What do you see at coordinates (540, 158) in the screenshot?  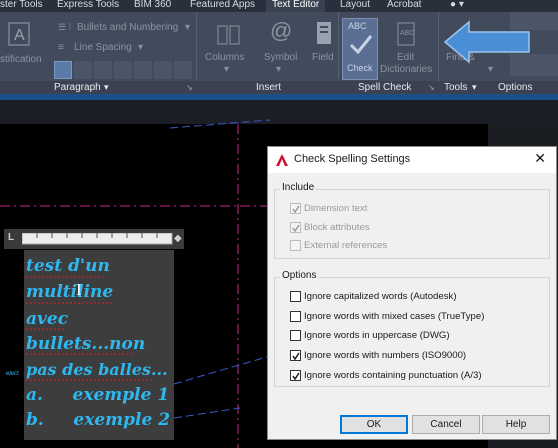 I see `close-icon: ✕` at bounding box center [540, 158].